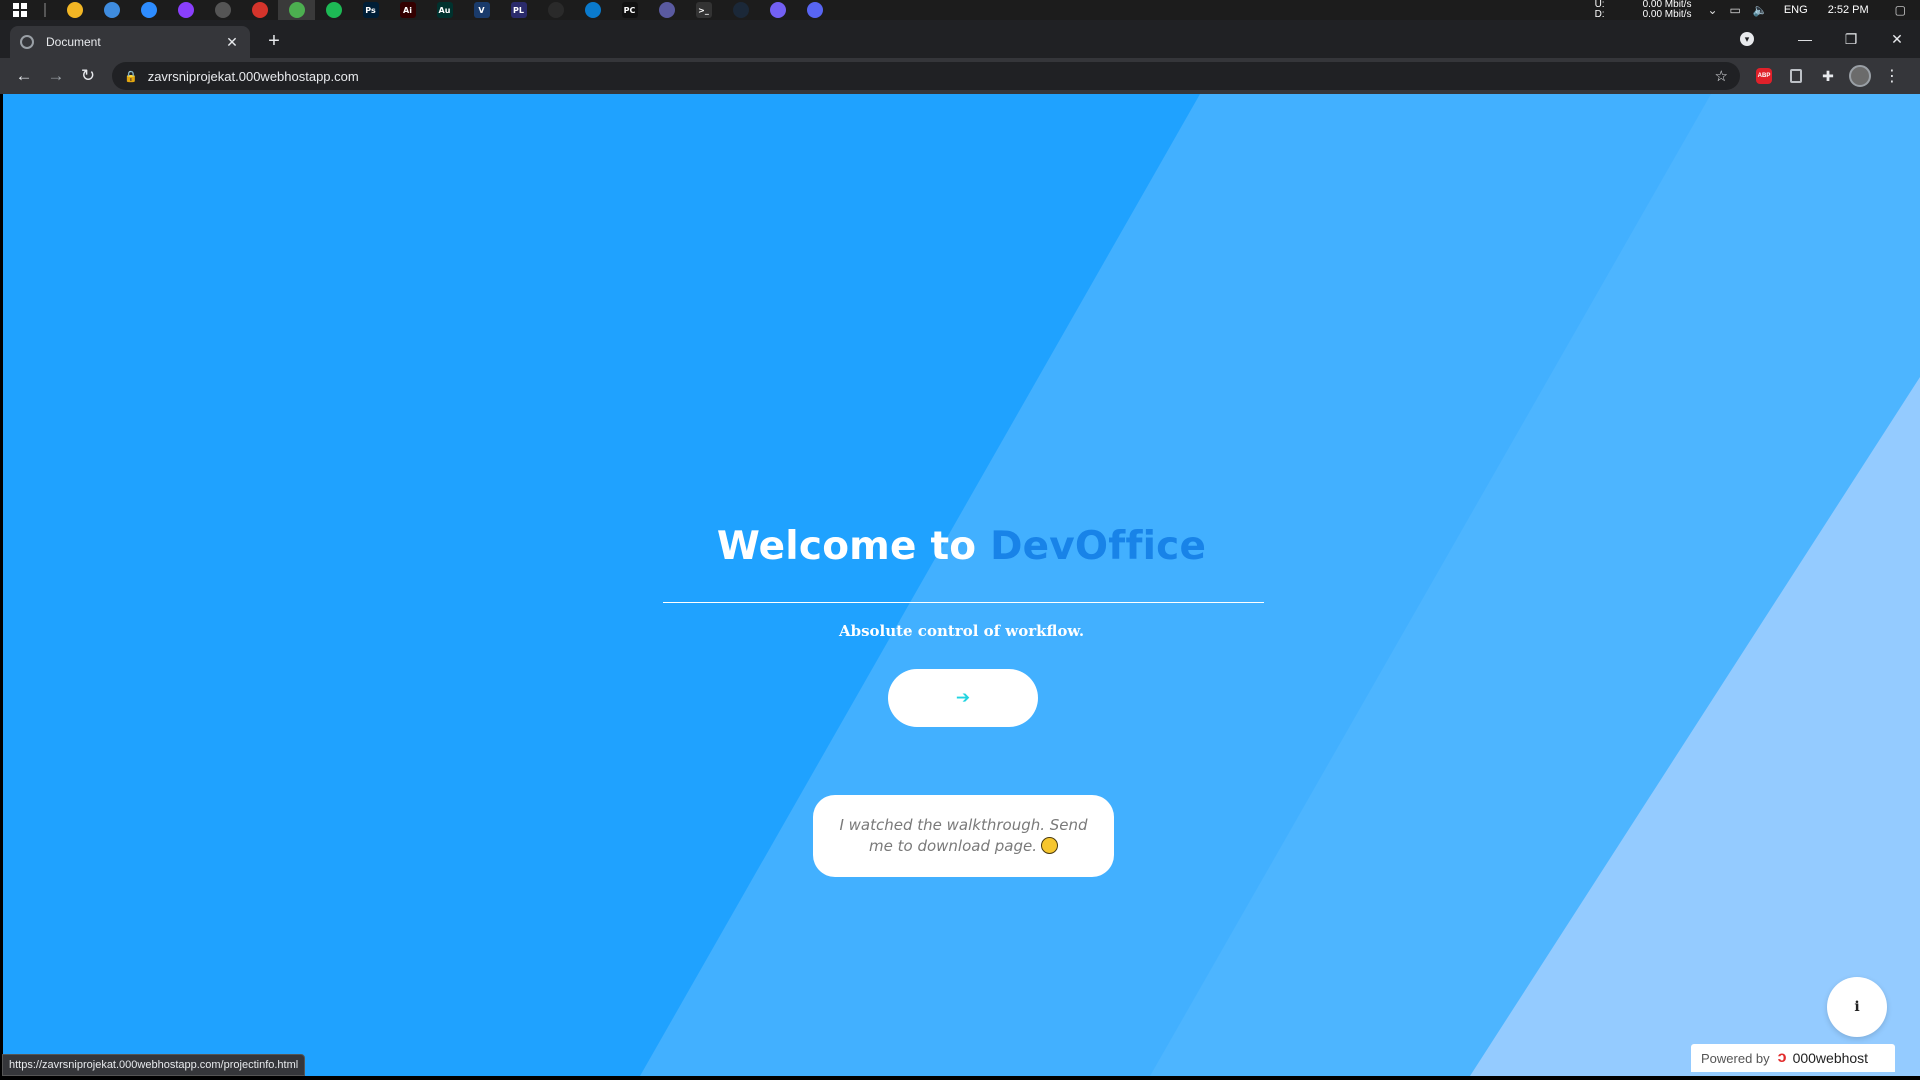  What do you see at coordinates (1098, 546) in the screenshot?
I see `heading-brand: DevOffice` at bounding box center [1098, 546].